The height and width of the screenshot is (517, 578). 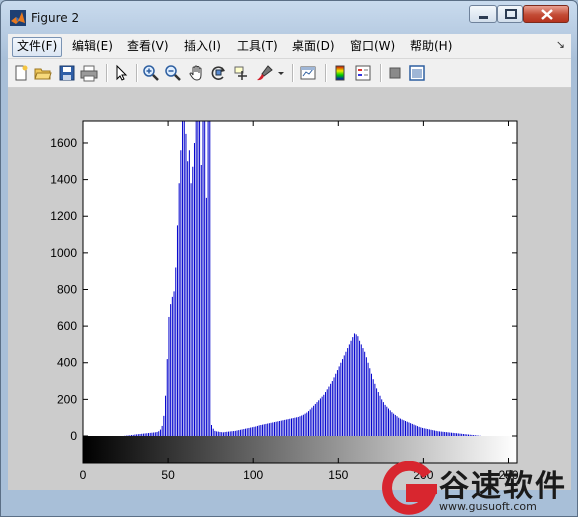 What do you see at coordinates (417, 73) in the screenshot?
I see `show-plot-tools-icon` at bounding box center [417, 73].